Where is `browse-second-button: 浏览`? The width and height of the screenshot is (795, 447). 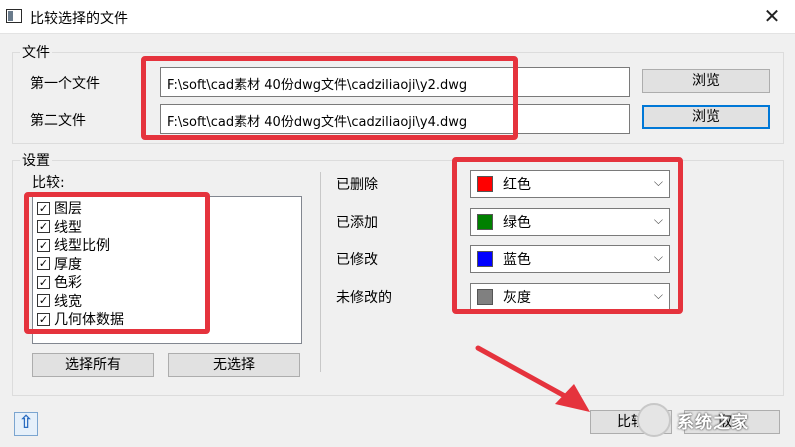 browse-second-button: 浏览 is located at coordinates (706, 117).